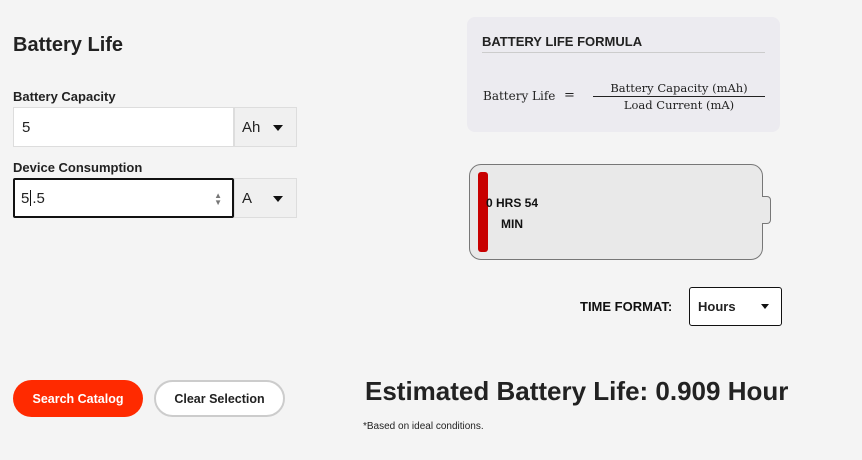 This screenshot has width=862, height=460. Describe the element at coordinates (68, 45) in the screenshot. I see `page-title: Battery Life` at that location.